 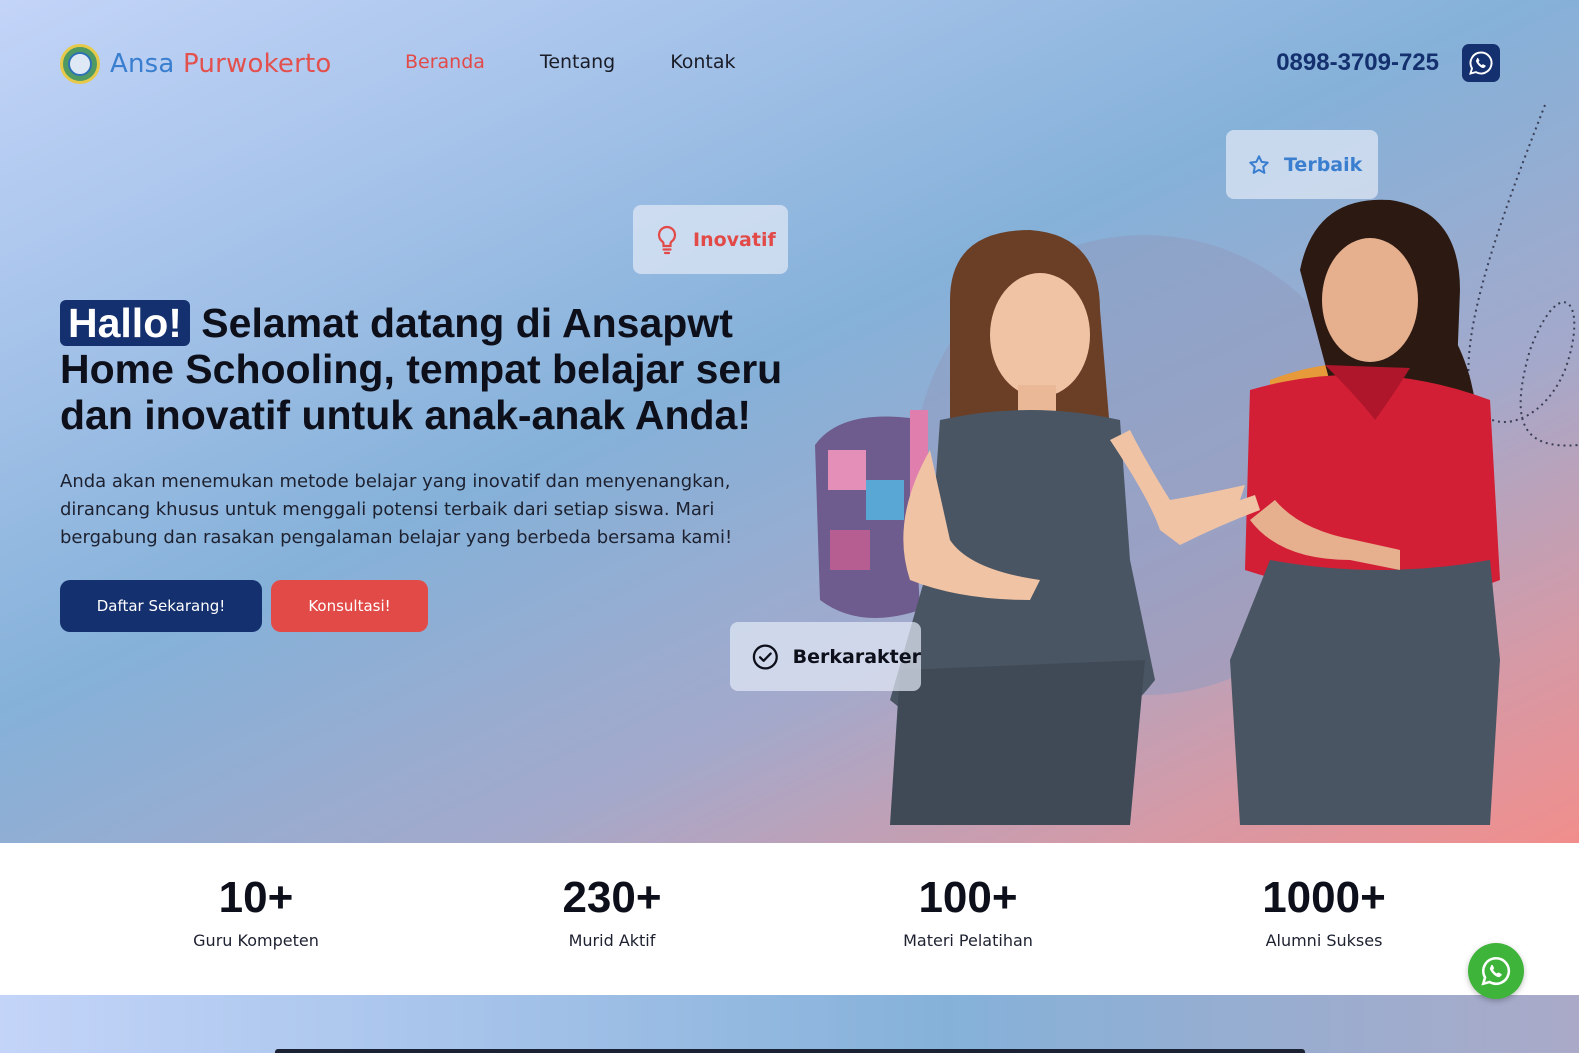 I want to click on badge-inovatif-label: Inovatif, so click(x=734, y=239).